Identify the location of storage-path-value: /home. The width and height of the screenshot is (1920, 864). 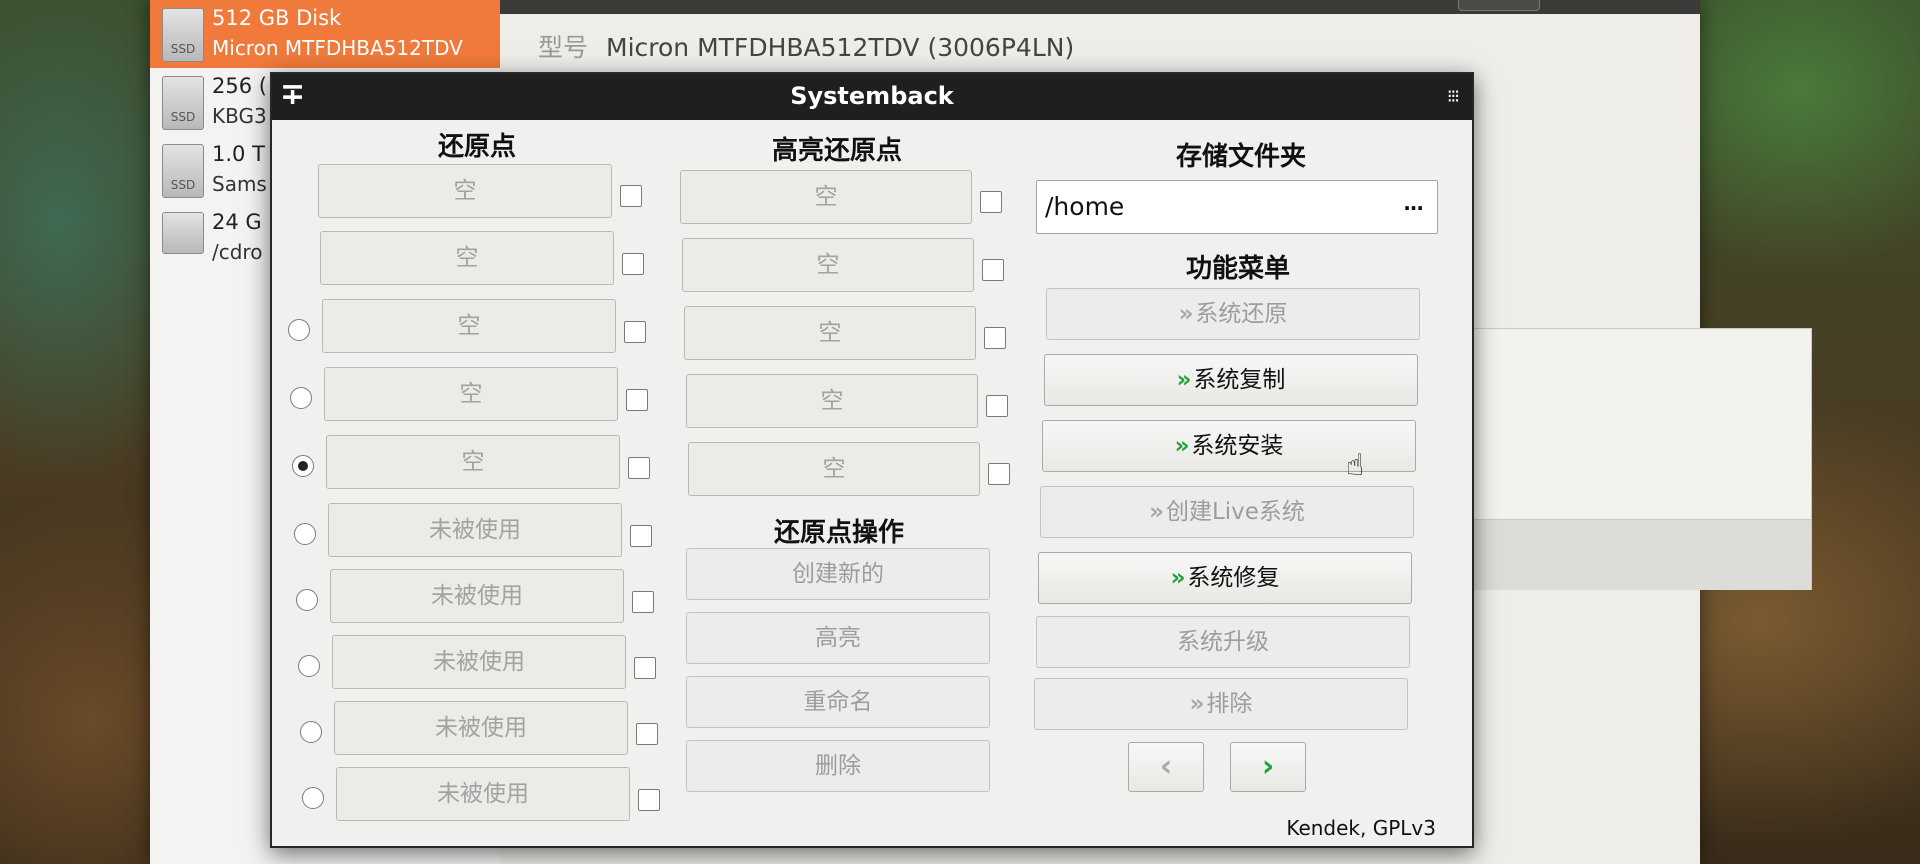
(1085, 206).